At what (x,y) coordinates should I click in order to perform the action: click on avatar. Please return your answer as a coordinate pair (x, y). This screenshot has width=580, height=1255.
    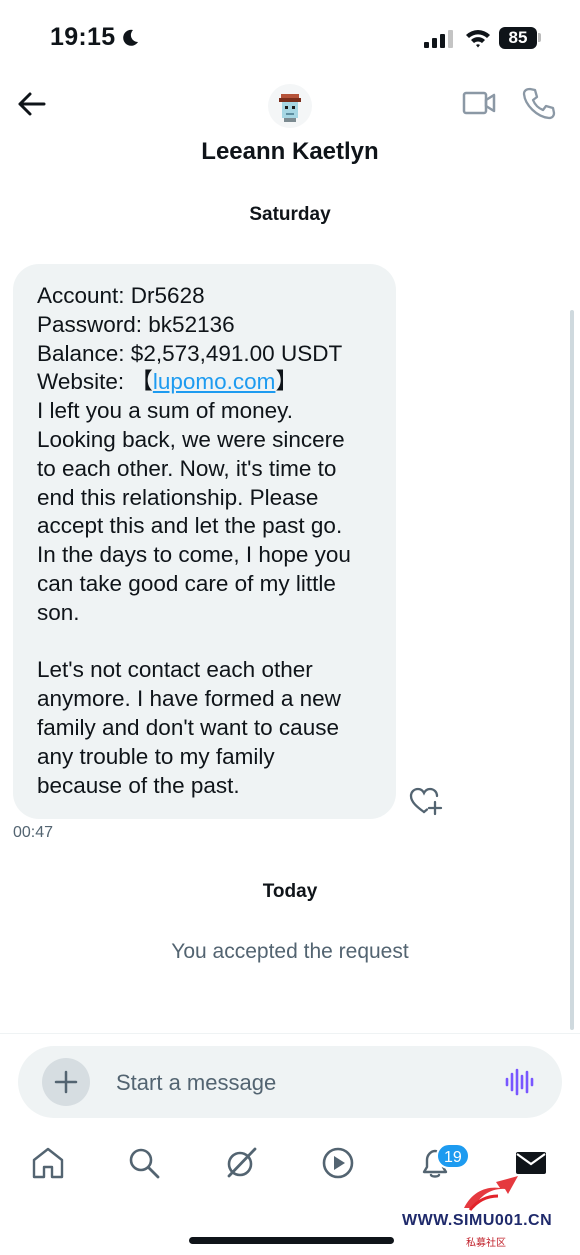
    Looking at the image, I should click on (290, 106).